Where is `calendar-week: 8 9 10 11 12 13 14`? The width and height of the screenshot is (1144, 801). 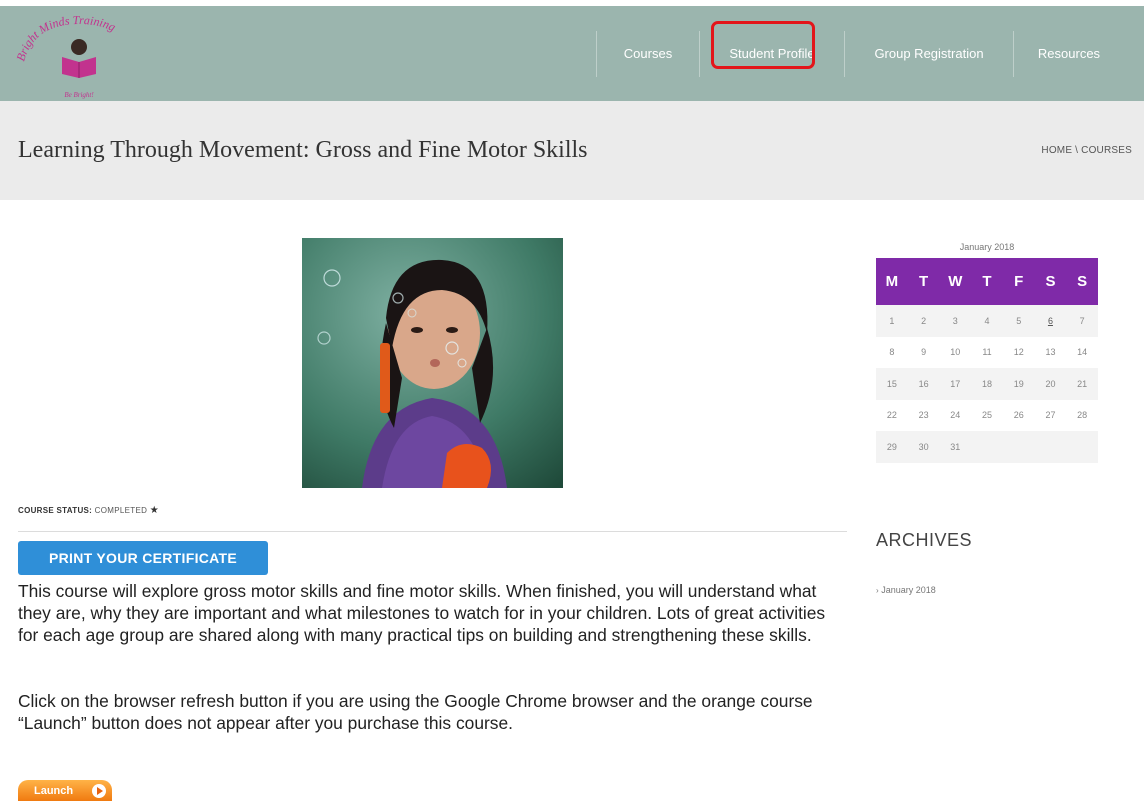
calendar-week: 8 9 10 11 12 13 14 is located at coordinates (987, 353).